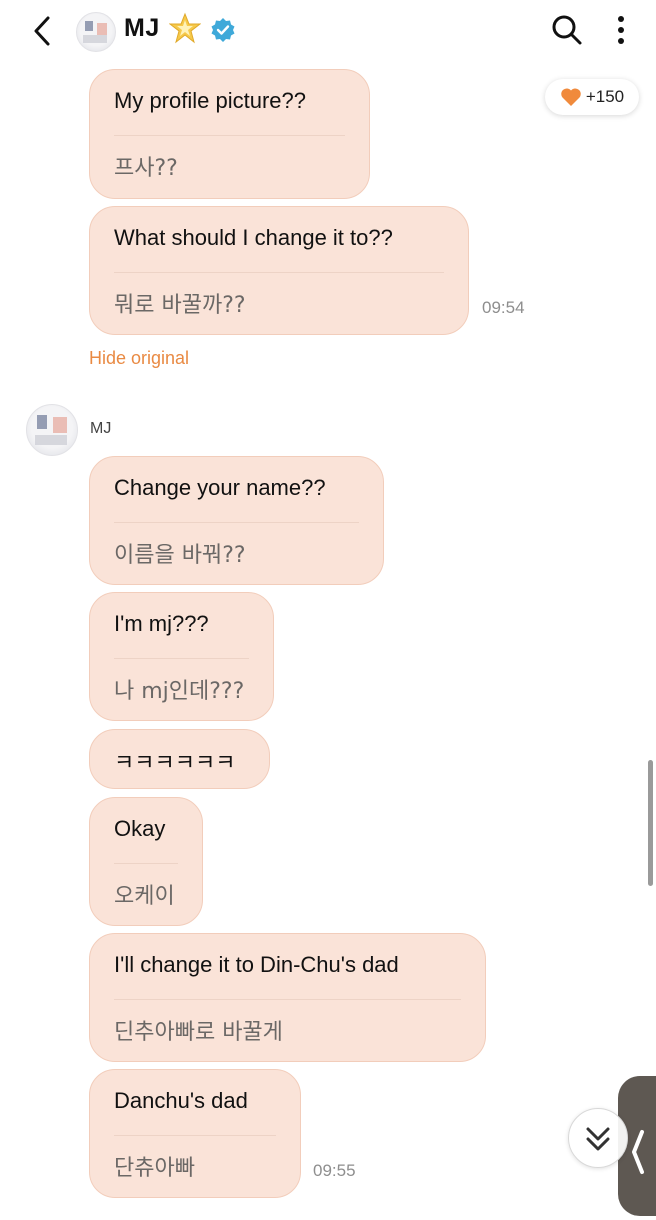 Image resolution: width=656 pixels, height=1220 pixels. I want to click on original-text: 프사??, so click(146, 168).